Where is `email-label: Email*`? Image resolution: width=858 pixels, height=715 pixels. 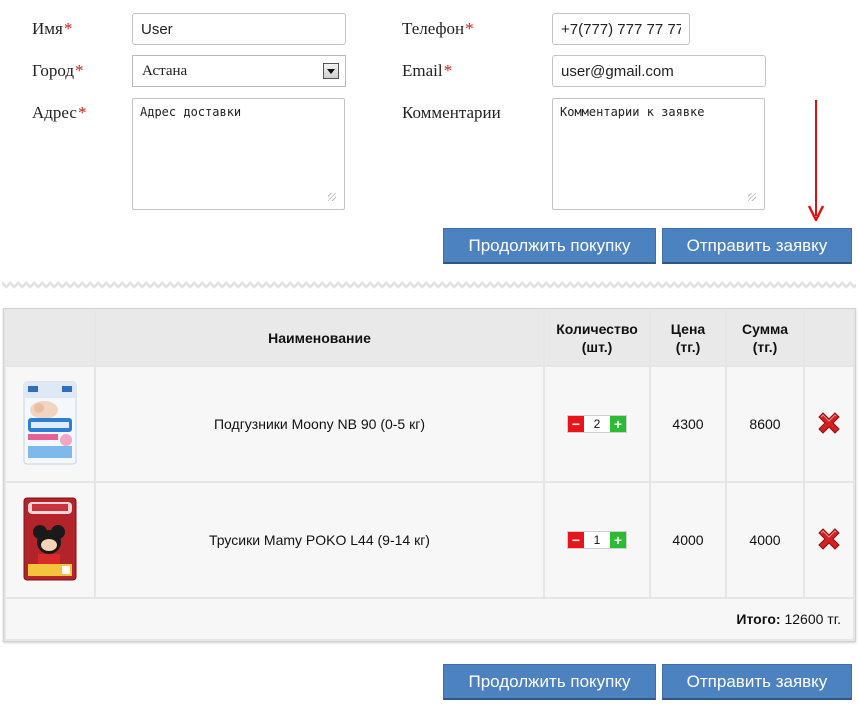 email-label: Email* is located at coordinates (427, 70).